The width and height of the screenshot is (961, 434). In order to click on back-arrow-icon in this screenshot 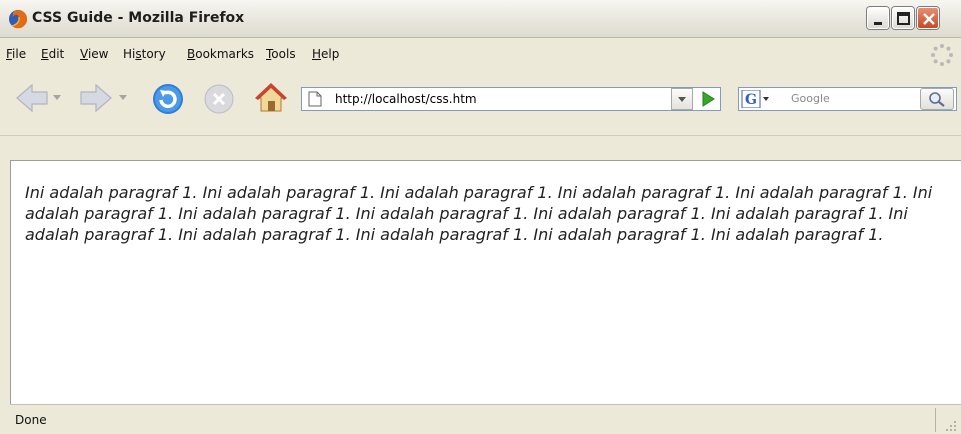, I will do `click(32, 98)`.